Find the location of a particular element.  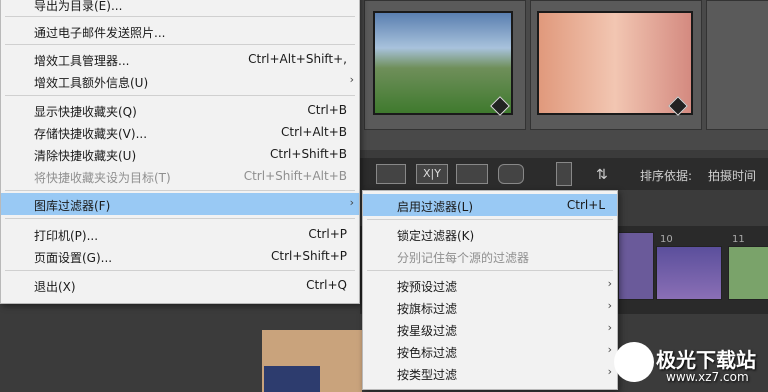

menu-item-shortcut: Ctrl+Alt+Shift+, is located at coordinates (297, 59).